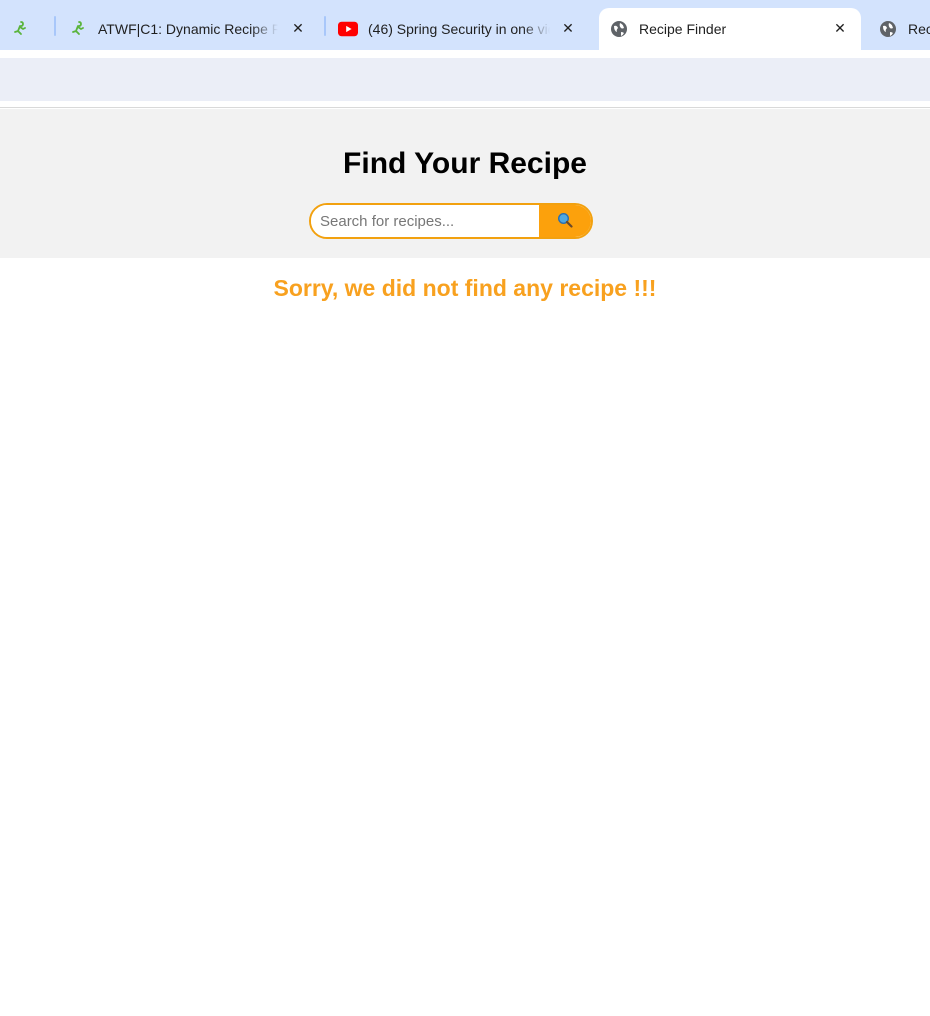 This screenshot has width=930, height=1016. What do you see at coordinates (465, 163) in the screenshot?
I see `page-title: Find Your Recipe` at bounding box center [465, 163].